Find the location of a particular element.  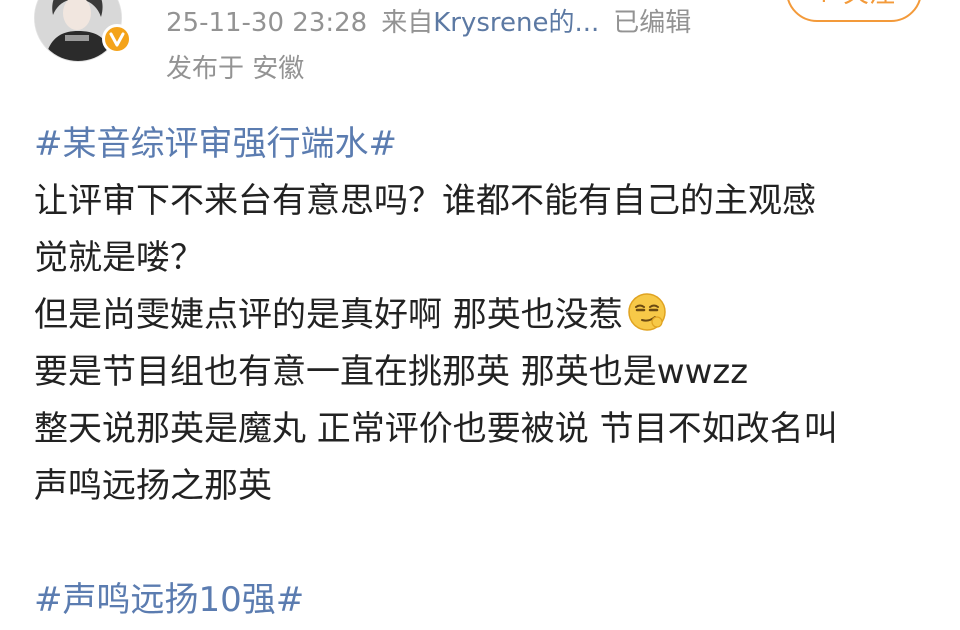

post-timestamp: 25-11-30 23:28 is located at coordinates (267, 23).